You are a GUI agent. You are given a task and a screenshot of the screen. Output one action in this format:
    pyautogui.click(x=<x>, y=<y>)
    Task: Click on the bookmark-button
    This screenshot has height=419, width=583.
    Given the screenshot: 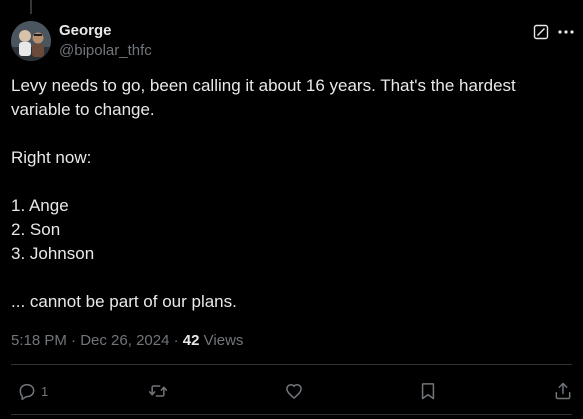 What is the action you would take?
    pyautogui.click(x=428, y=391)
    